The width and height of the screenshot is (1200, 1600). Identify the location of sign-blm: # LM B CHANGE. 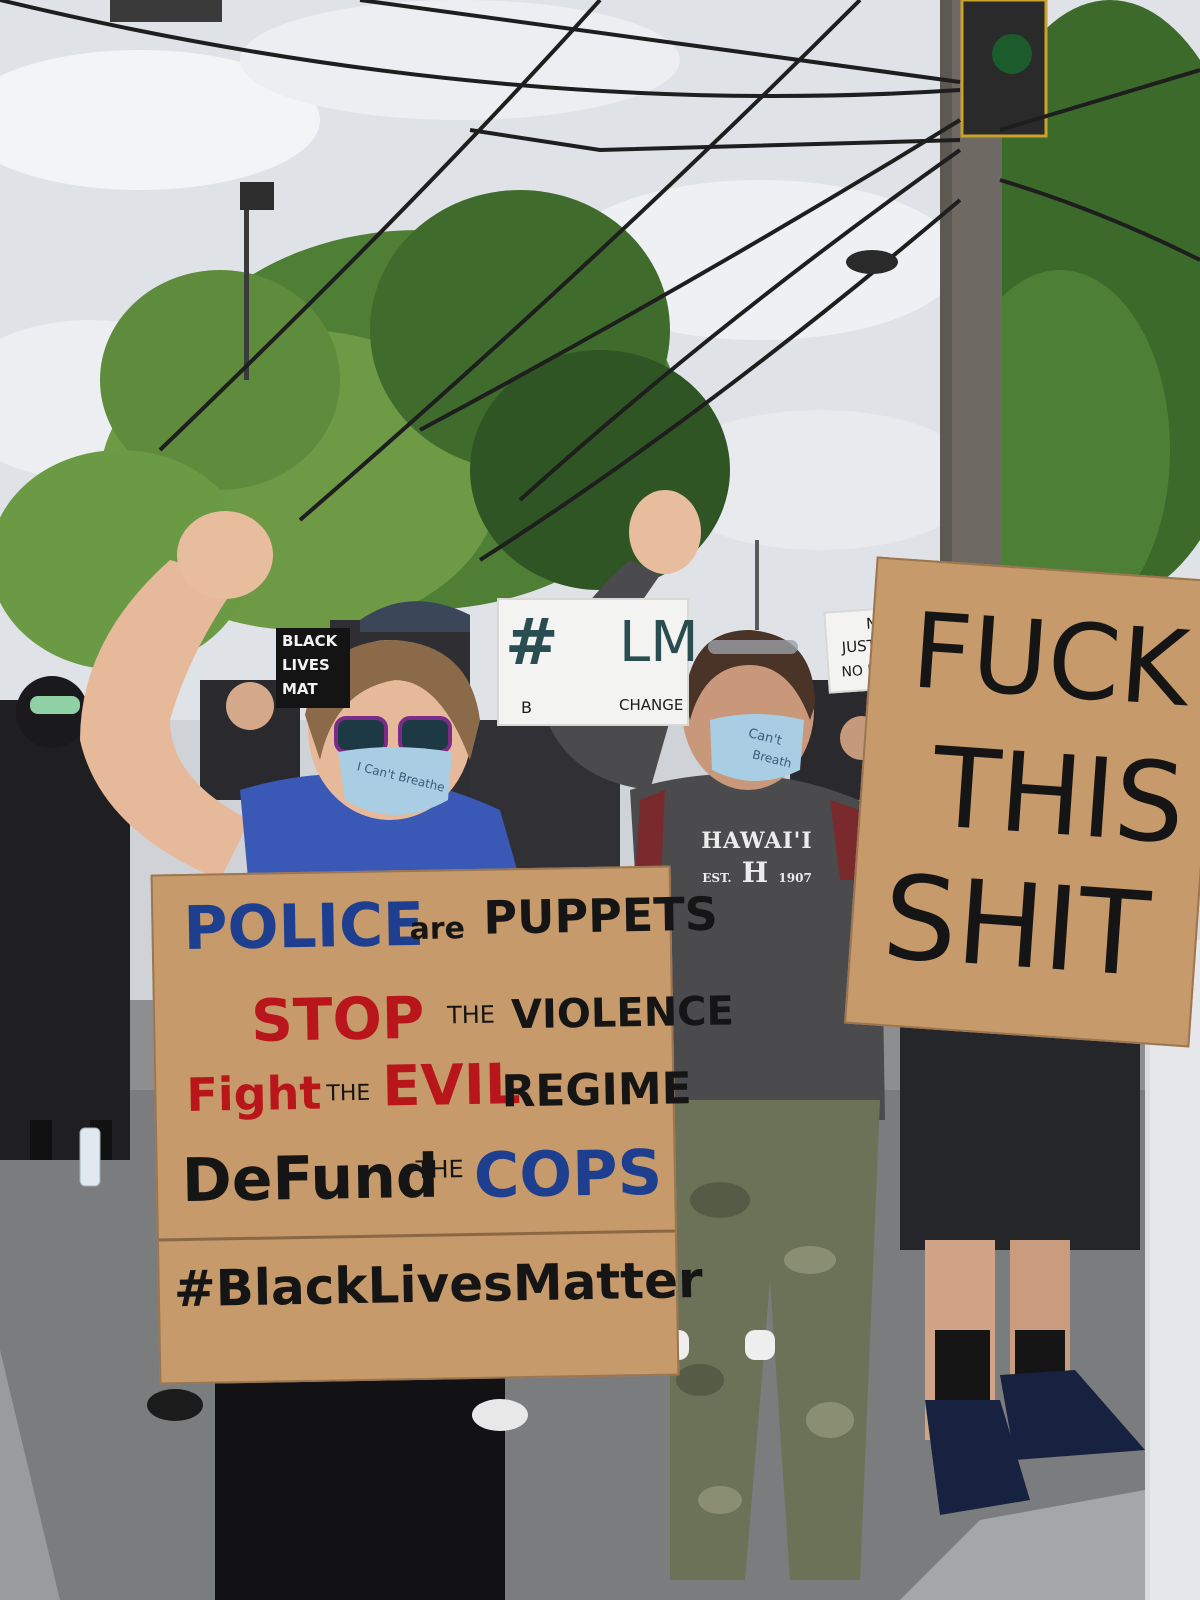
(598, 662).